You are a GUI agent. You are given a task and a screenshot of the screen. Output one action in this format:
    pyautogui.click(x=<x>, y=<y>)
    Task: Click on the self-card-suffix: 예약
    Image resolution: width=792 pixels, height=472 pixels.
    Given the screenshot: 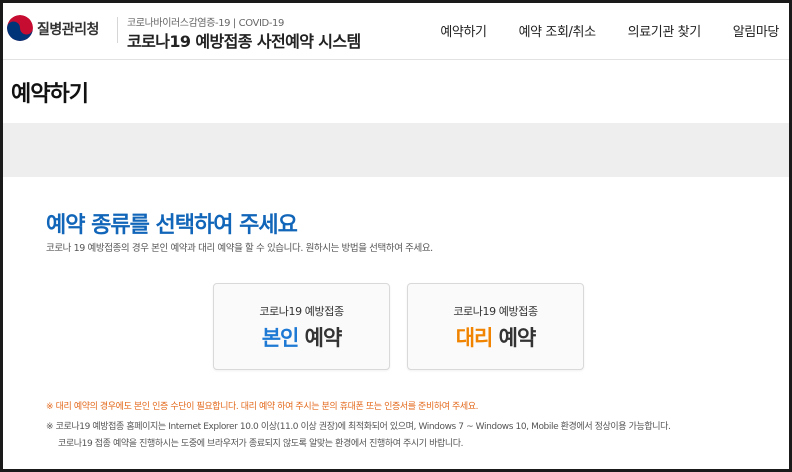 What is the action you would take?
    pyautogui.click(x=320, y=338)
    